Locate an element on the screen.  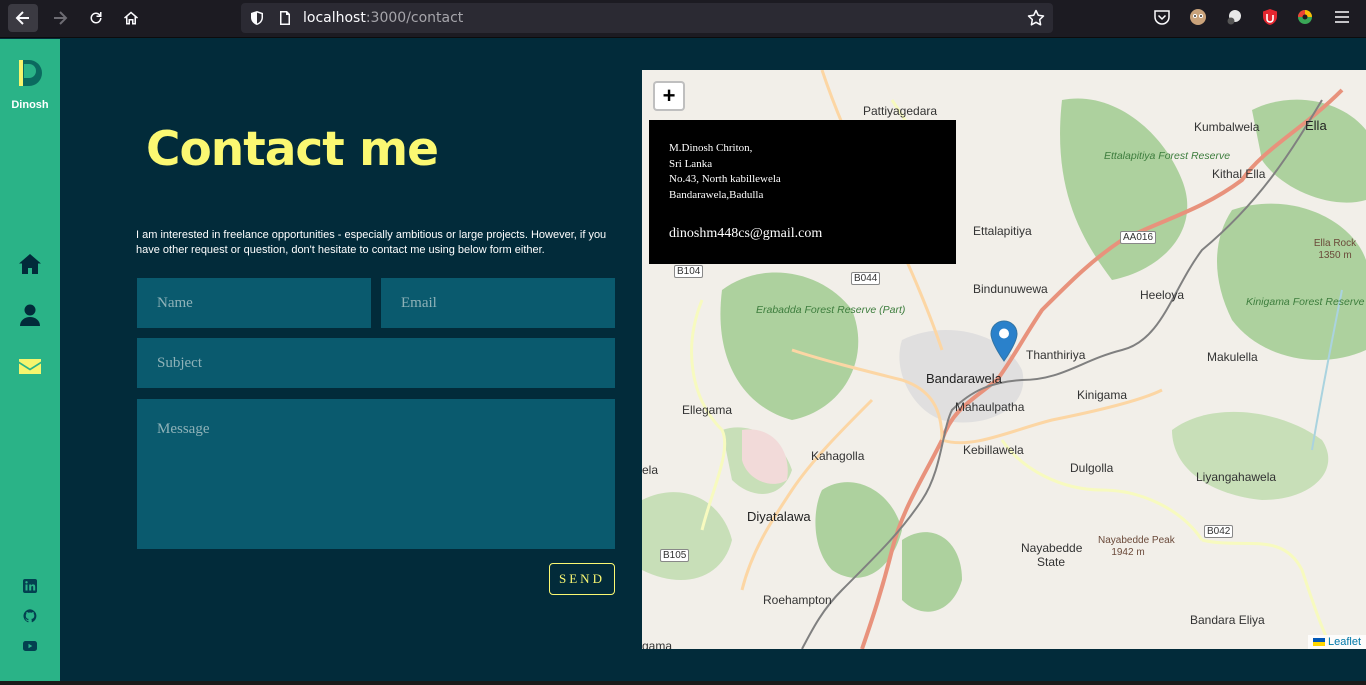
popup-email: dinoshm448cs@gmail.com is located at coordinates (746, 233).